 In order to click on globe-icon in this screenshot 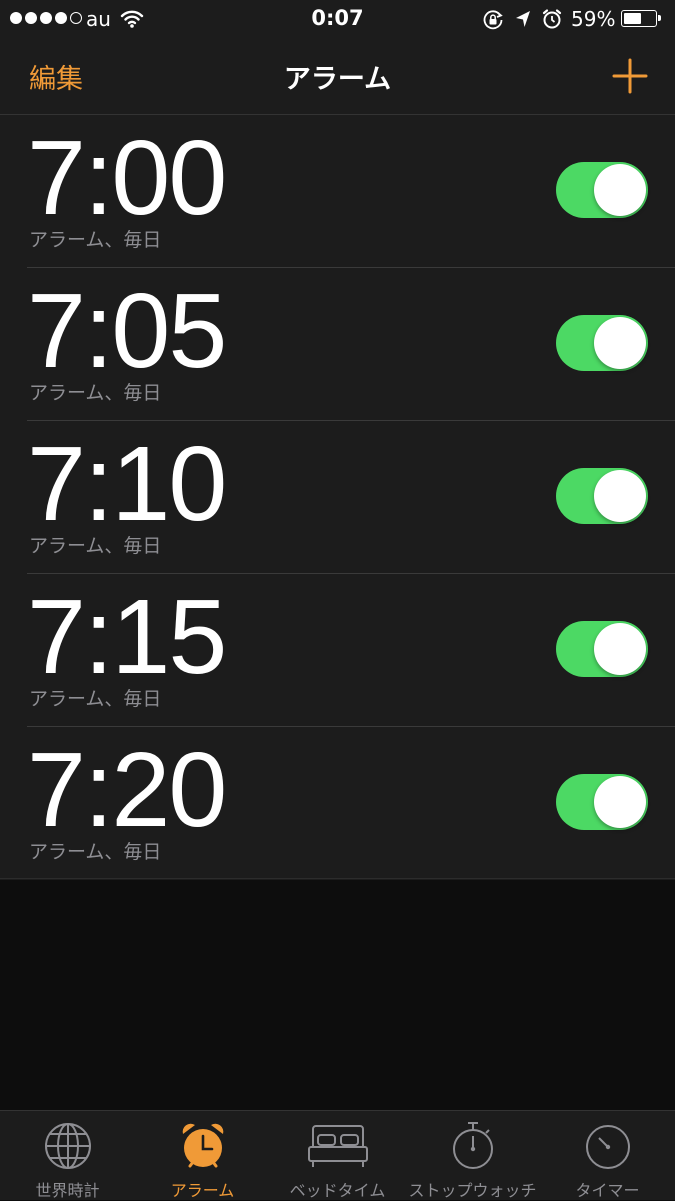, I will do `click(68, 1148)`.